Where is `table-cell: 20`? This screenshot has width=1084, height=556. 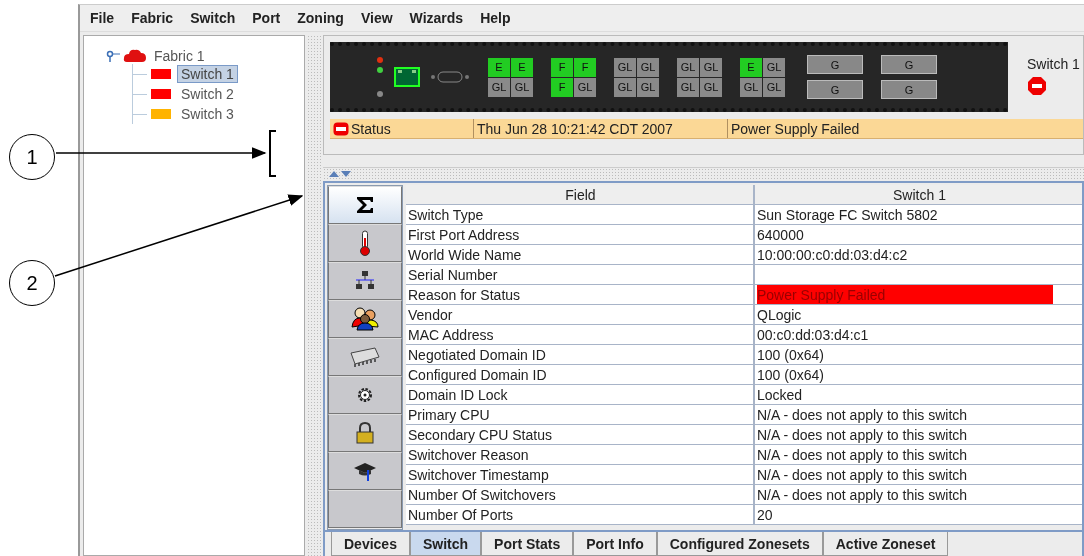 table-cell: 20 is located at coordinates (765, 514).